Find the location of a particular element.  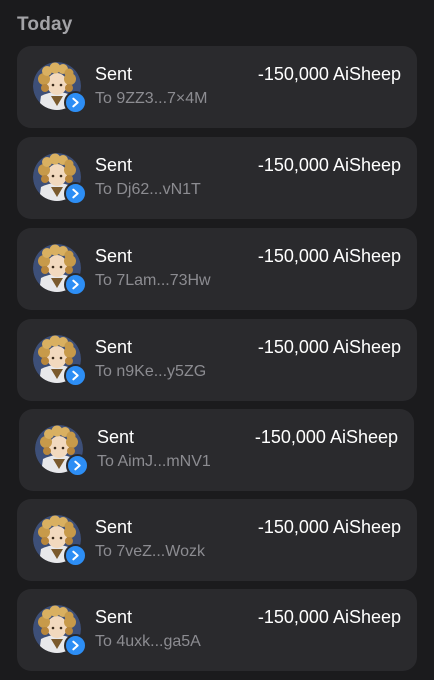

transaction-card: Sent To AimJ...mNV1 -150,000 AiSheep is located at coordinates (216, 450).